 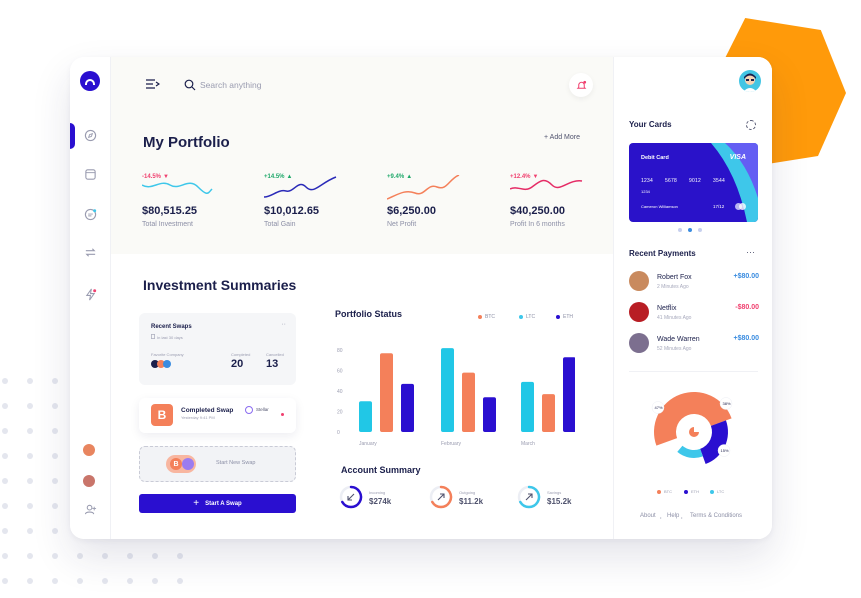 I want to click on donut-legend-item: ETH, so click(x=691, y=491).